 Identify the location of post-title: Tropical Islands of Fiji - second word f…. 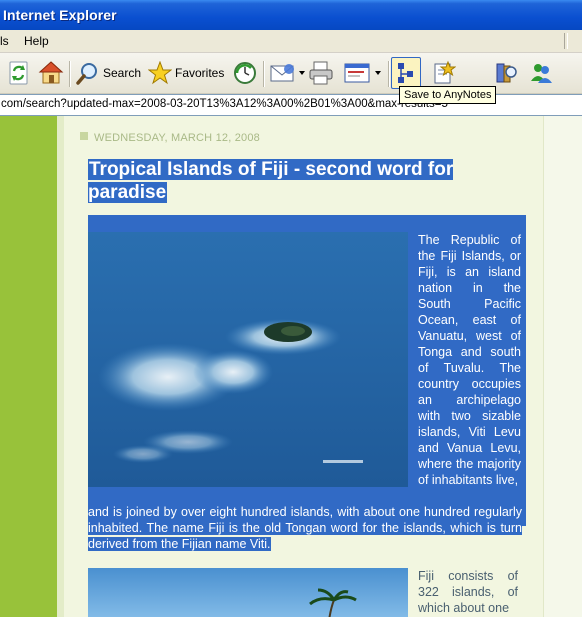
(308, 181).